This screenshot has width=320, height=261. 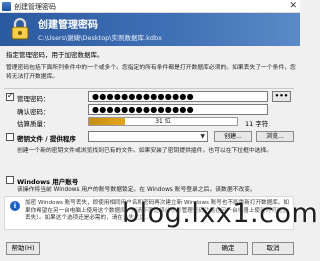 I want to click on header-banner: 创建管理密码 C:\Users\谢婕\Desktop\实例数据库.kdbx, so click(x=150, y=29).